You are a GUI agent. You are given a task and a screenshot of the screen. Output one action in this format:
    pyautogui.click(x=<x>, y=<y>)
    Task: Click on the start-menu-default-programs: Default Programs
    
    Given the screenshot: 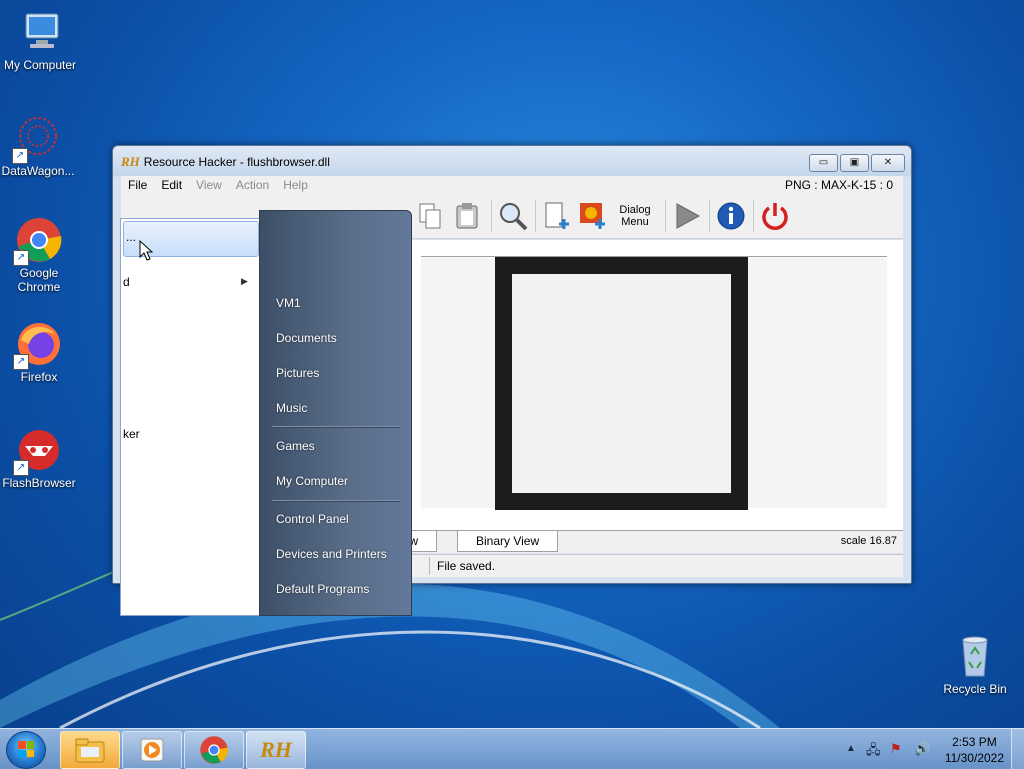 What is the action you would take?
    pyautogui.click(x=322, y=589)
    